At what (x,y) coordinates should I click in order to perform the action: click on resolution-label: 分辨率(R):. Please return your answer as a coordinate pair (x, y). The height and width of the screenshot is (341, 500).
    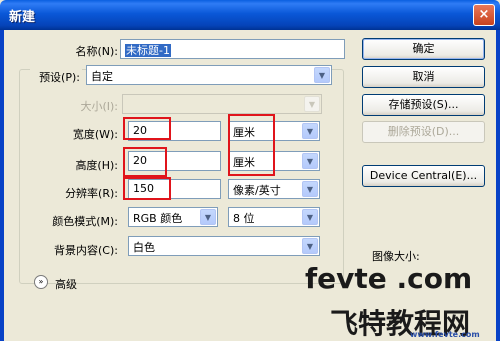
    Looking at the image, I should click on (91, 193).